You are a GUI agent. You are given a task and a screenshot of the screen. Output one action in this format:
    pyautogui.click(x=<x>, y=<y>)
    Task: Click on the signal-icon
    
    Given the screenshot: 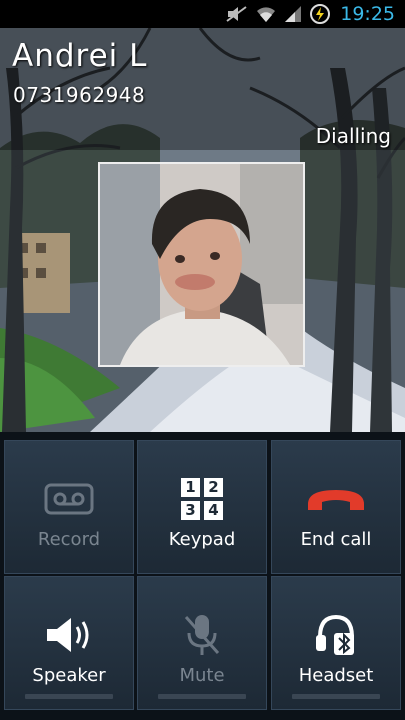 What is the action you would take?
    pyautogui.click(x=293, y=14)
    